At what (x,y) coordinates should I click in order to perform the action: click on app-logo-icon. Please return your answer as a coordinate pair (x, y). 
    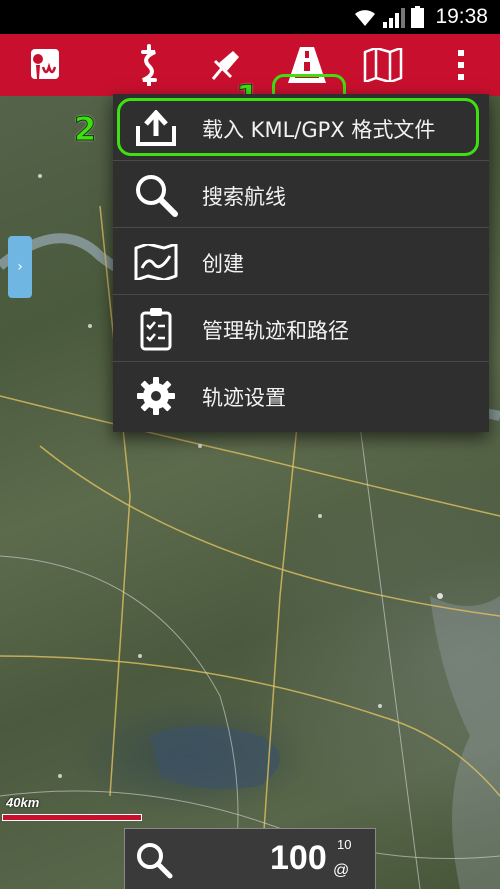
    Looking at the image, I should click on (45, 64).